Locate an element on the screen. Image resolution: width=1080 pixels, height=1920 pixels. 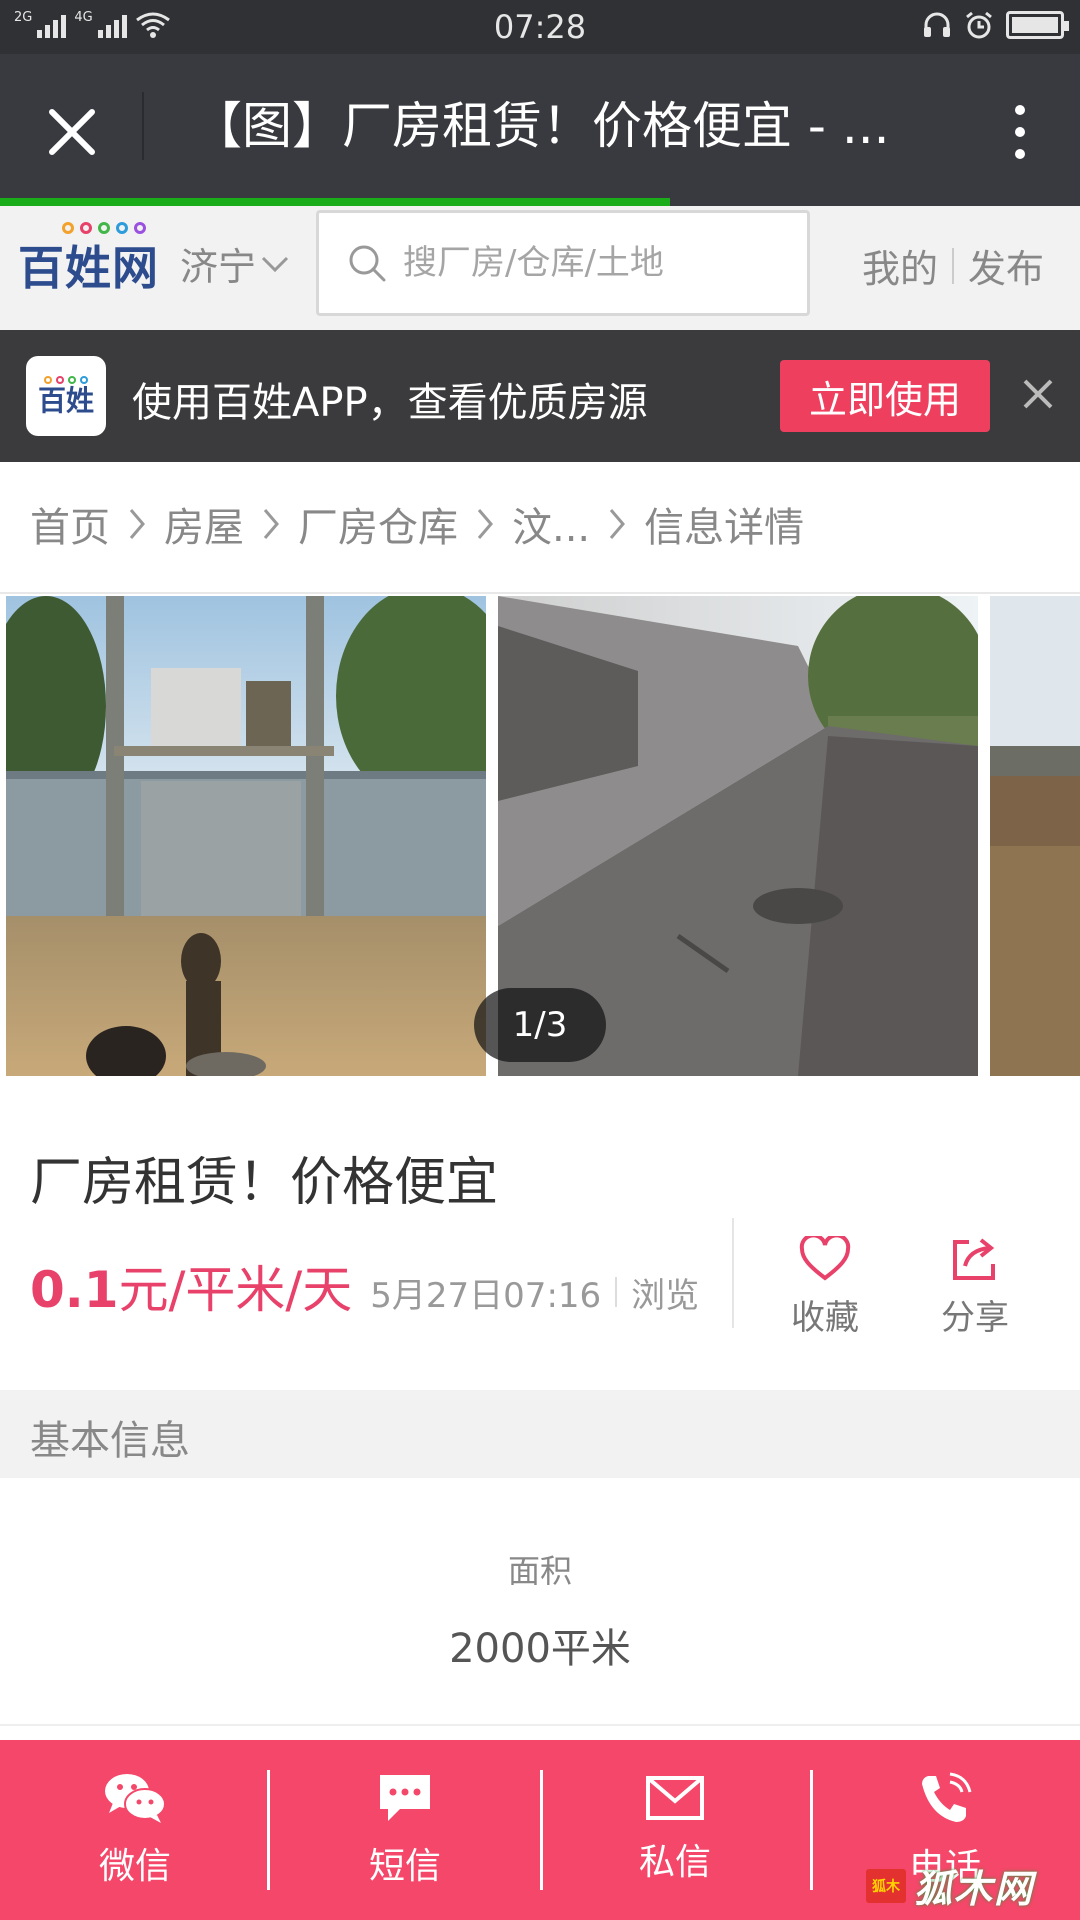
price-number: 0.1 is located at coordinates (74, 1290).